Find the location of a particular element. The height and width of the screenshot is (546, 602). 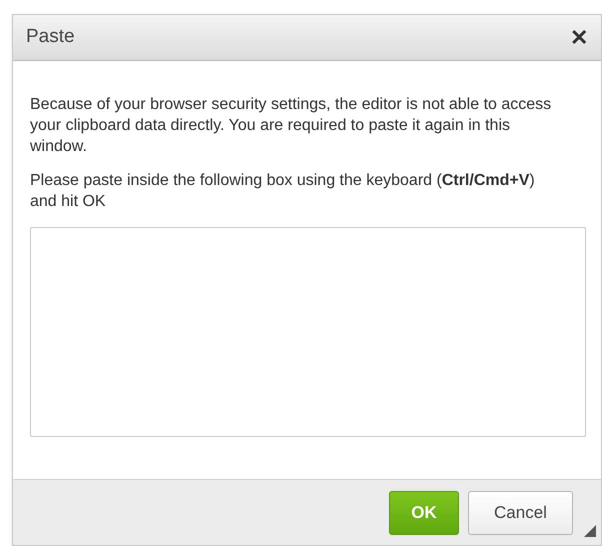

cancel-button: Cancel is located at coordinates (520, 512).